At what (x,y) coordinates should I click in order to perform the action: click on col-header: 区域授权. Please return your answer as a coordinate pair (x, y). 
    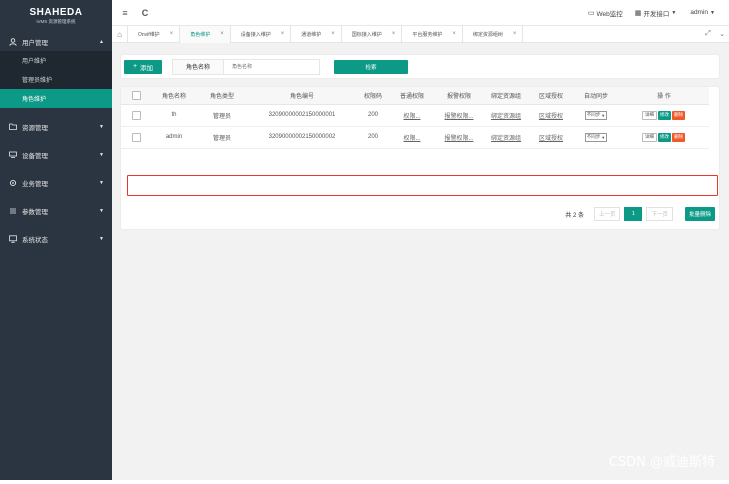
    Looking at the image, I should click on (551, 96).